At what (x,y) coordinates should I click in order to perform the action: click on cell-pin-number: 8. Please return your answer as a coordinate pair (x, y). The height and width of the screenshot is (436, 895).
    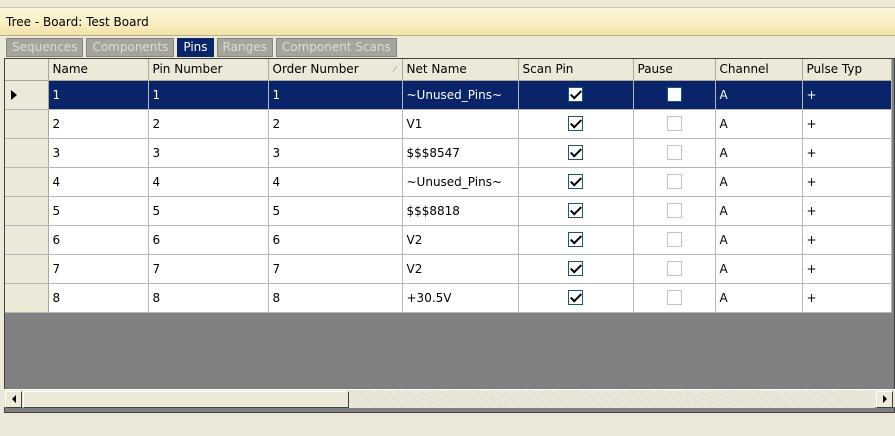
    Looking at the image, I should click on (208, 298).